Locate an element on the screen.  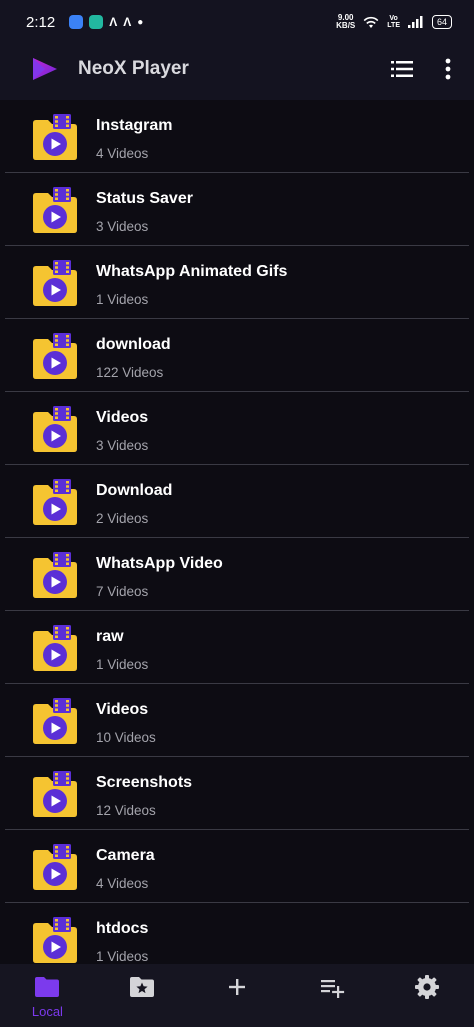
nav-local-label: Local is located at coordinates (47, 1011).